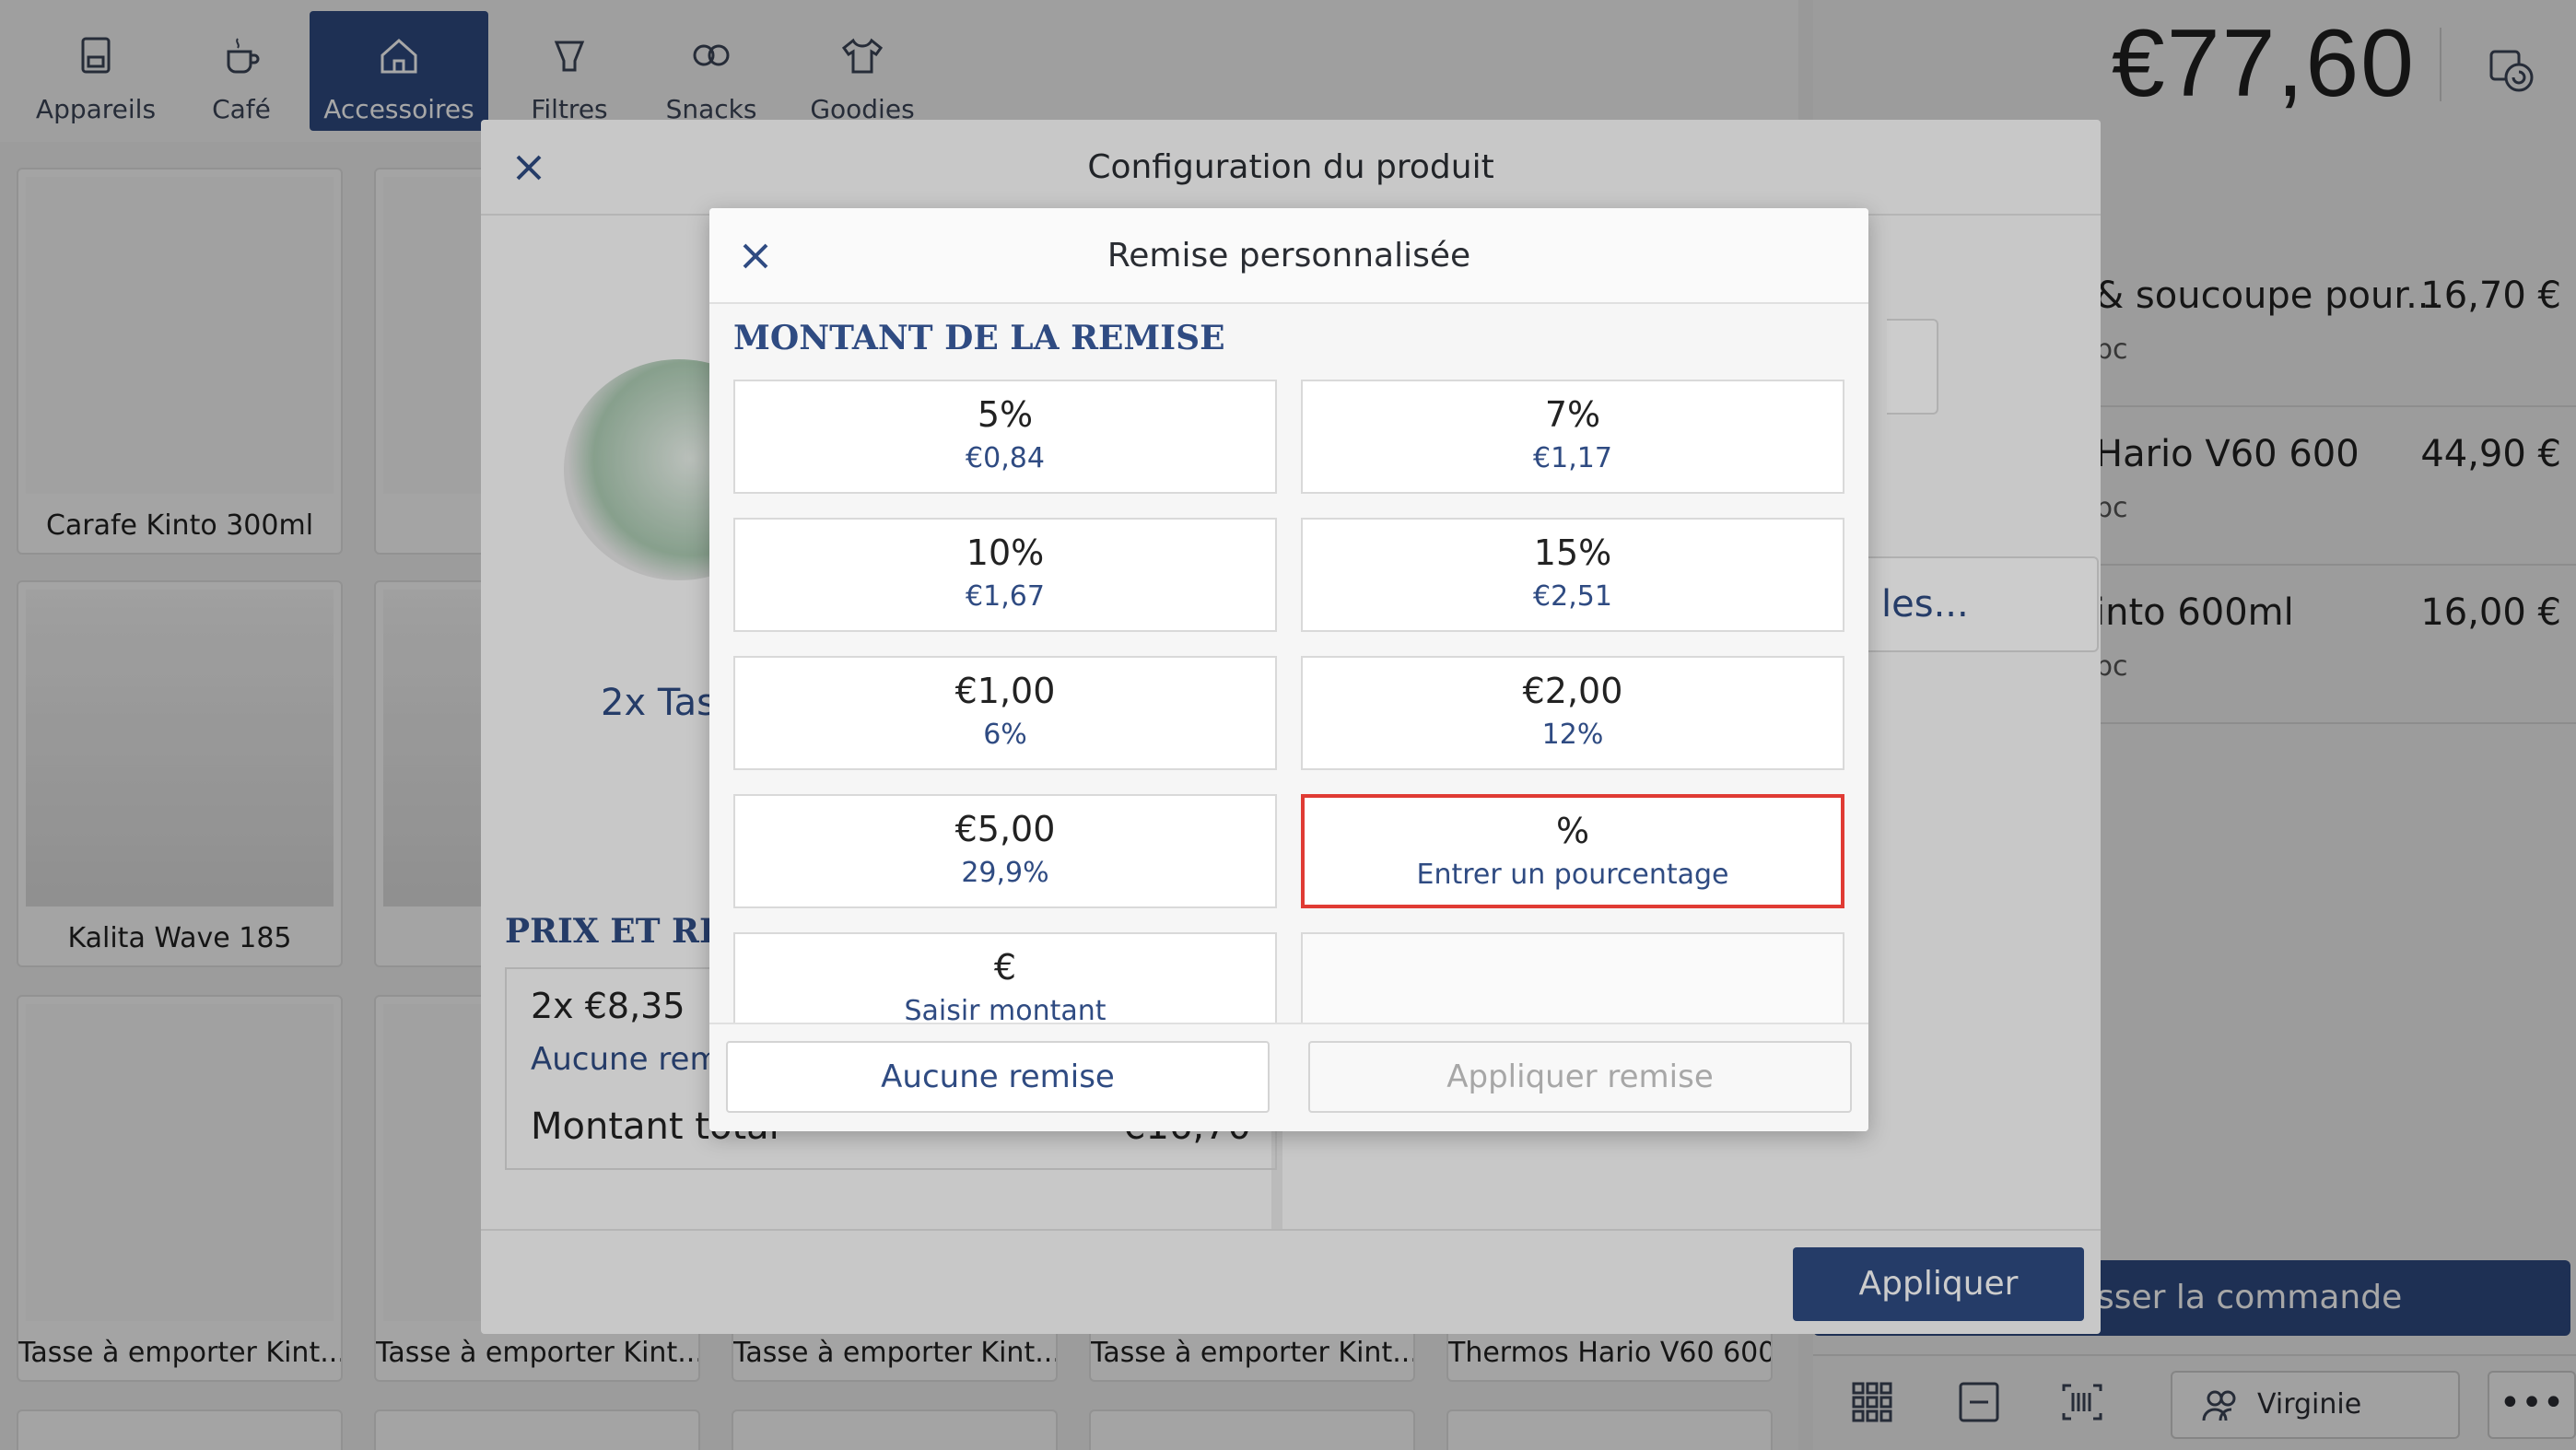 The height and width of the screenshot is (1450, 2576). I want to click on no-discount-button: Aucune remise, so click(998, 1077).